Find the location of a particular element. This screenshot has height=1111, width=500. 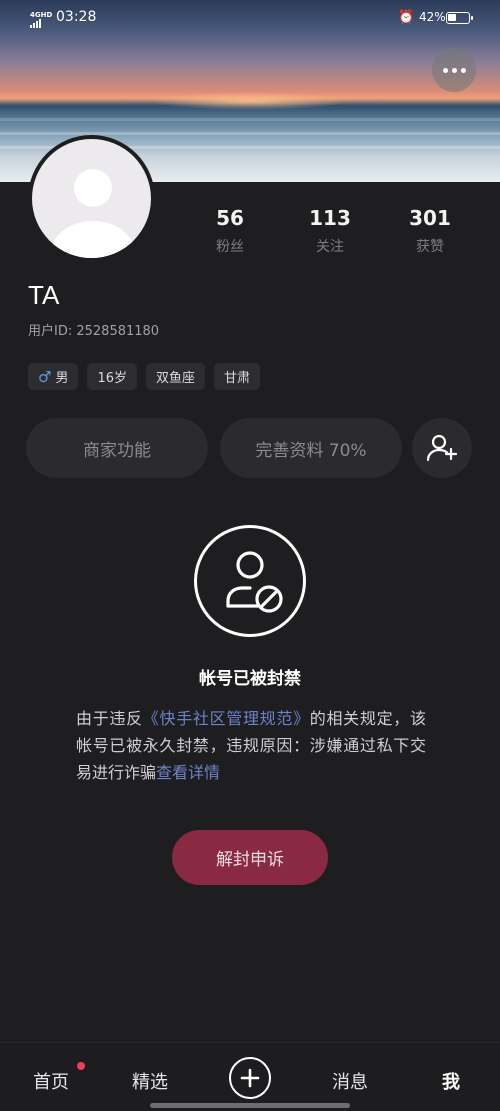

clock: 03:28 is located at coordinates (76, 17).